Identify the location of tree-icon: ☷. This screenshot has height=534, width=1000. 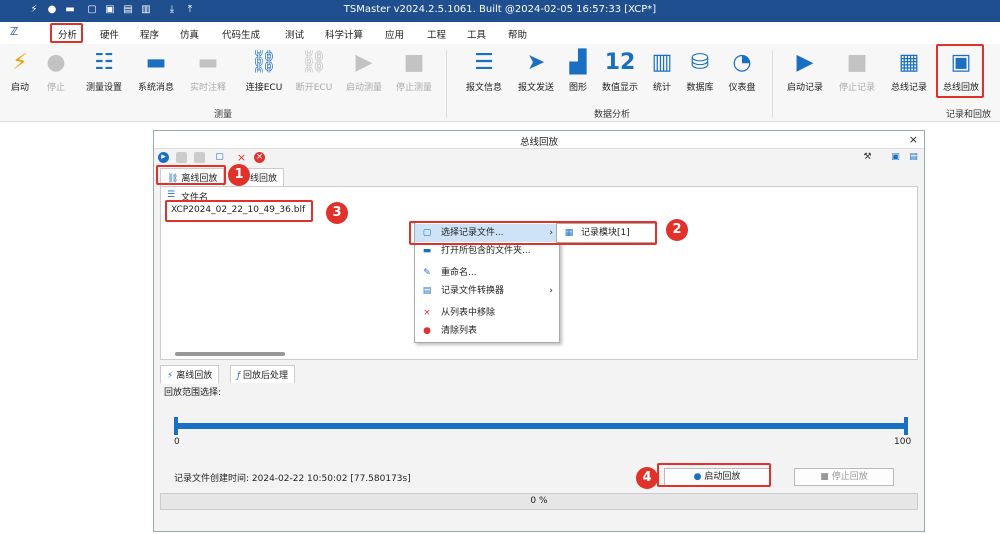
(104, 62).